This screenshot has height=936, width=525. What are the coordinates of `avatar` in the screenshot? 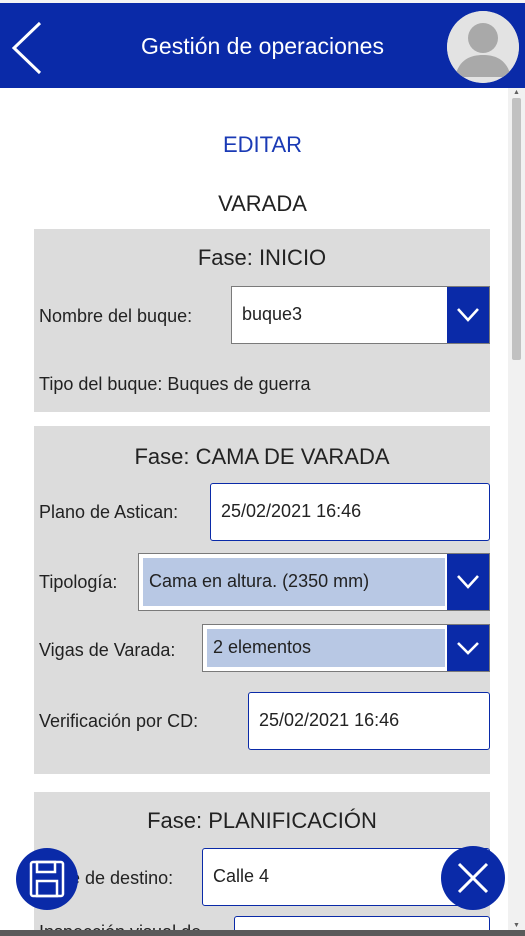 It's located at (483, 47).